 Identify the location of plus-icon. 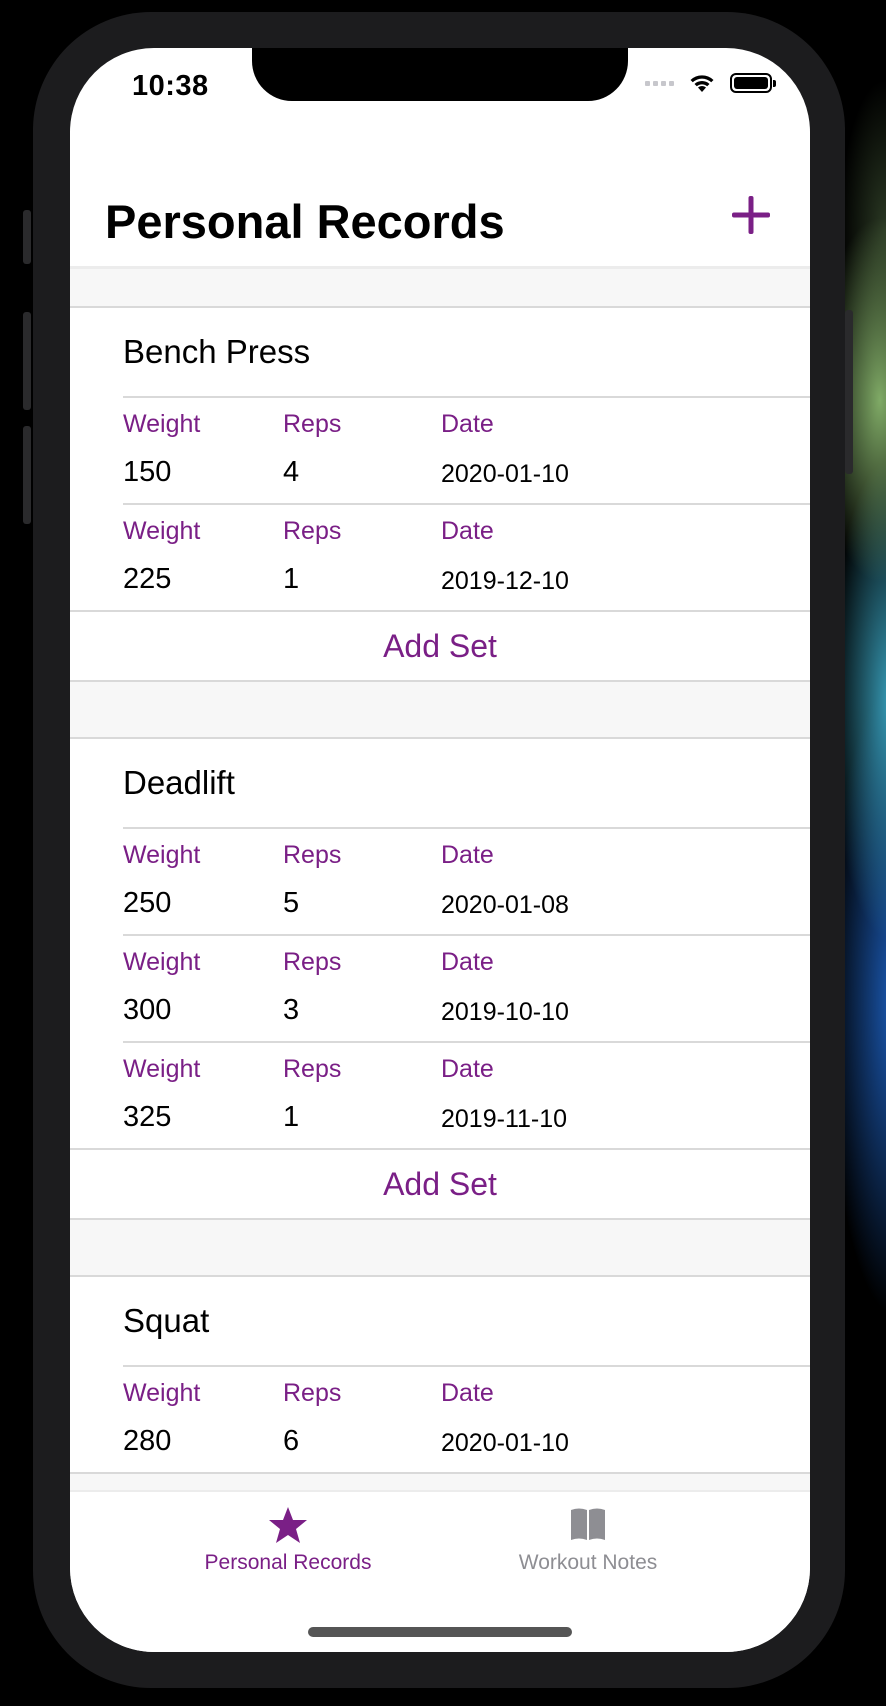
(751, 215).